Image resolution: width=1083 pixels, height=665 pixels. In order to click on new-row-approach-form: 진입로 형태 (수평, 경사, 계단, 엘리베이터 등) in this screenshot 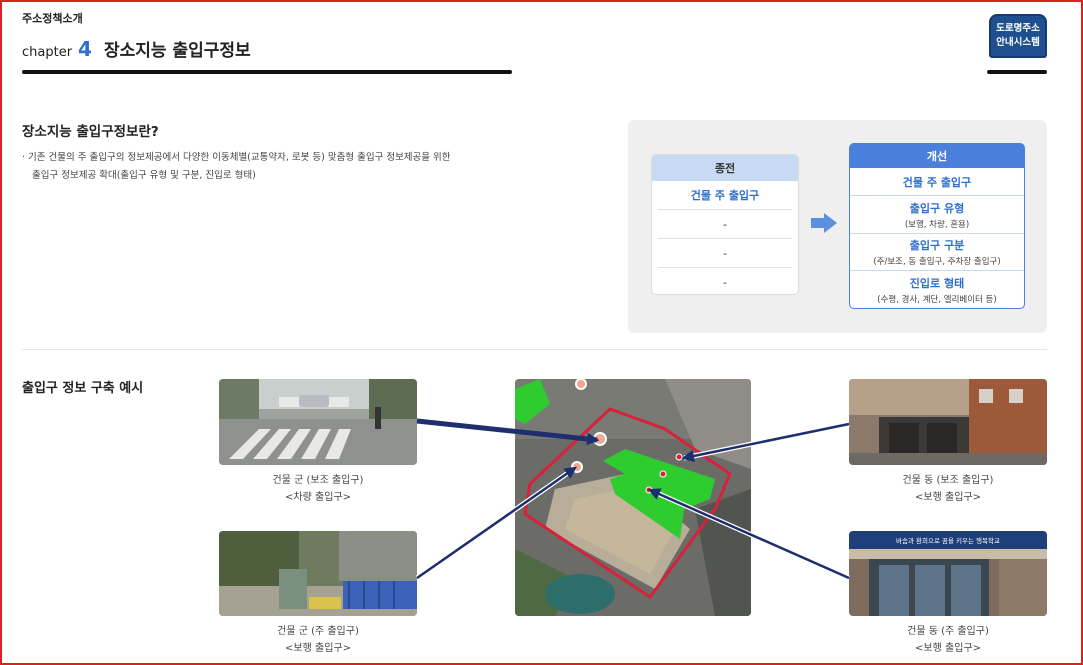, I will do `click(937, 289)`.